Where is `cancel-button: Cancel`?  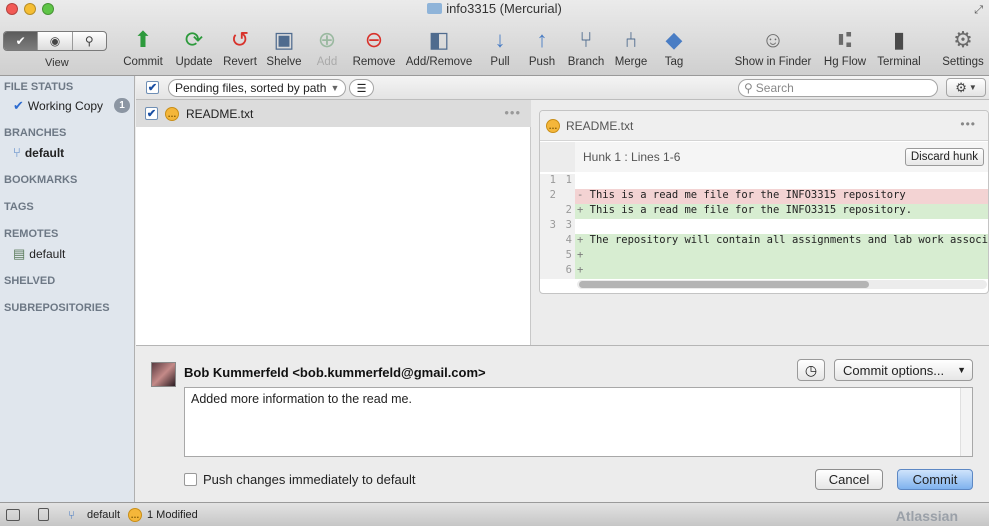
cancel-button: Cancel is located at coordinates (849, 479).